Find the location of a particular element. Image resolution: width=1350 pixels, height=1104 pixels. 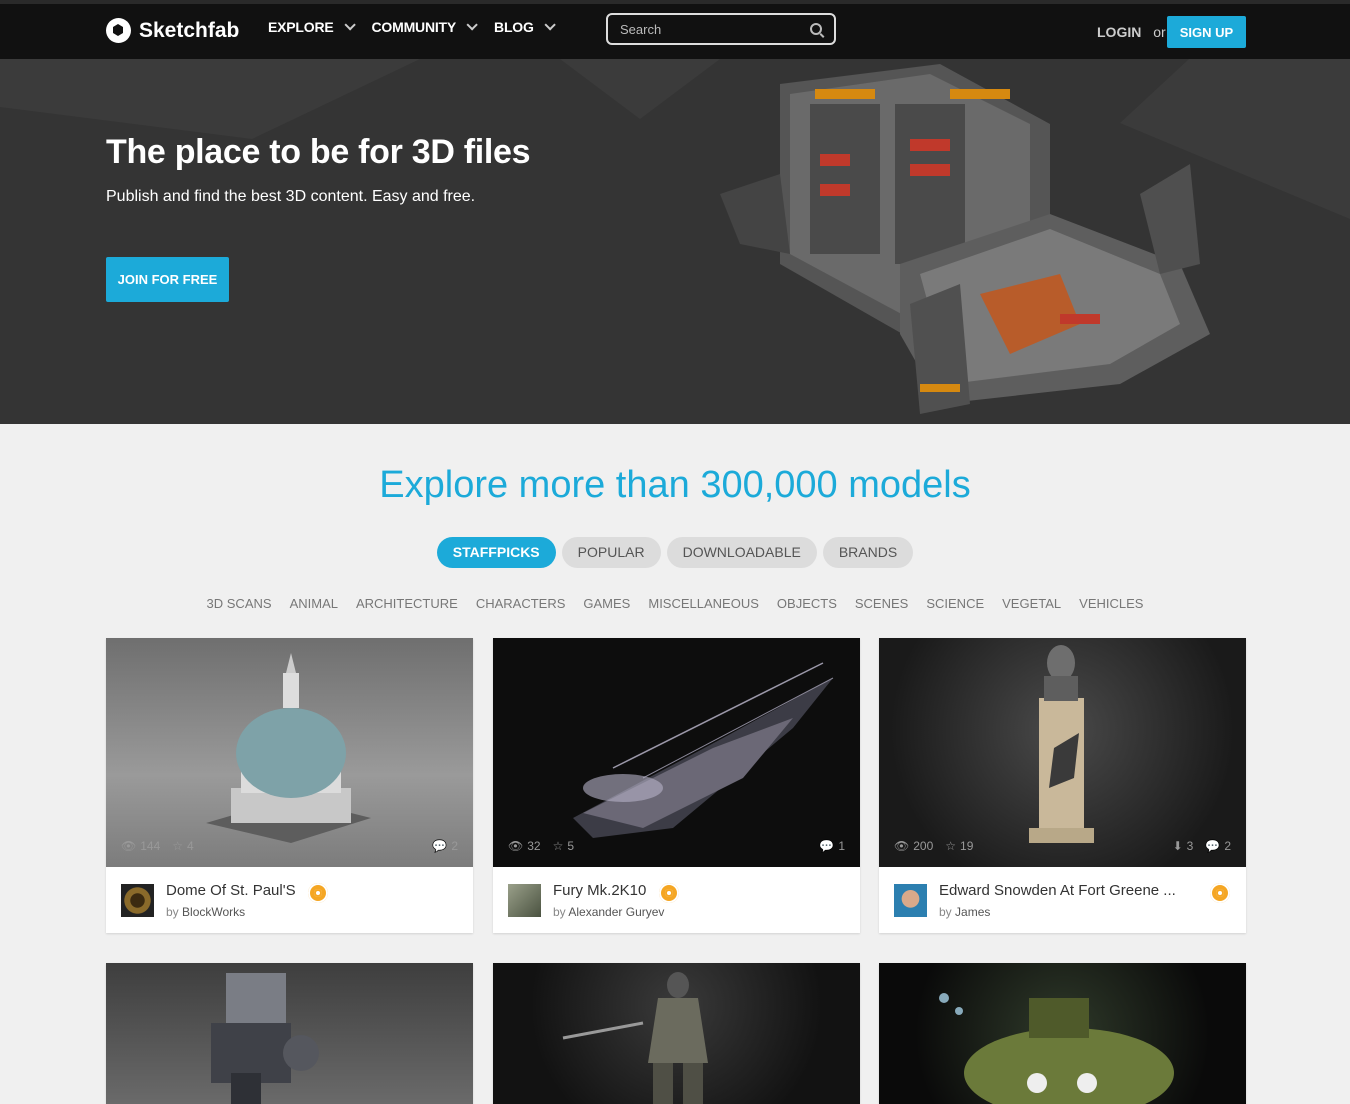

model-thumbnail: 👁 200 ☆ 19 ⬇ 3 💬 2 is located at coordinates (1062, 752).